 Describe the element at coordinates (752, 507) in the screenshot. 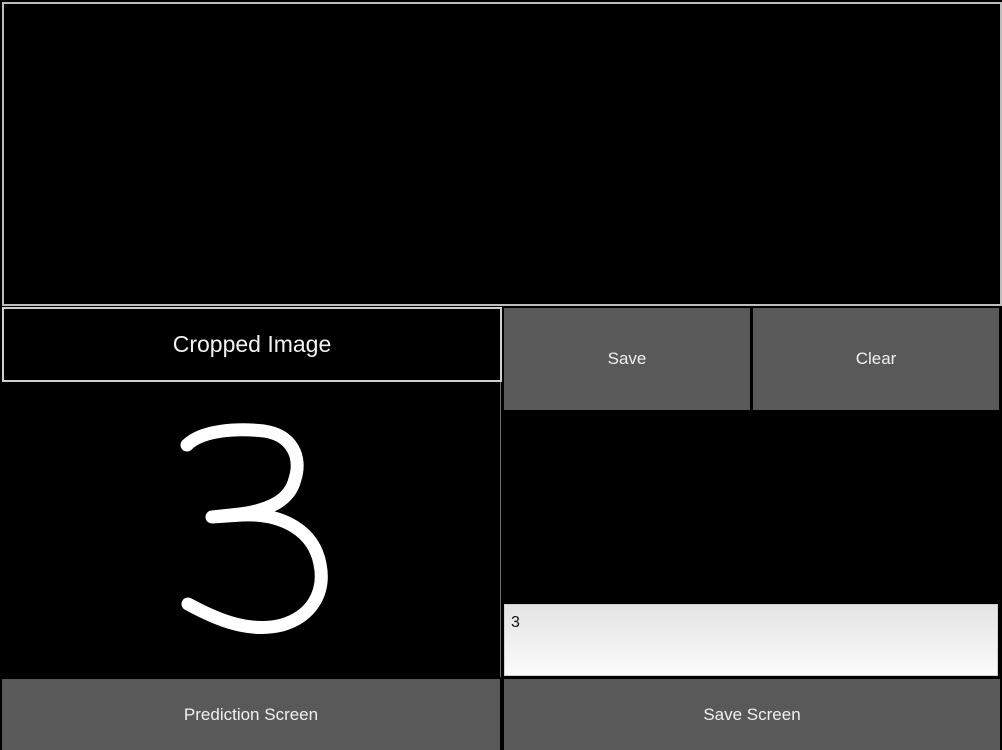

I see `result-area` at that location.